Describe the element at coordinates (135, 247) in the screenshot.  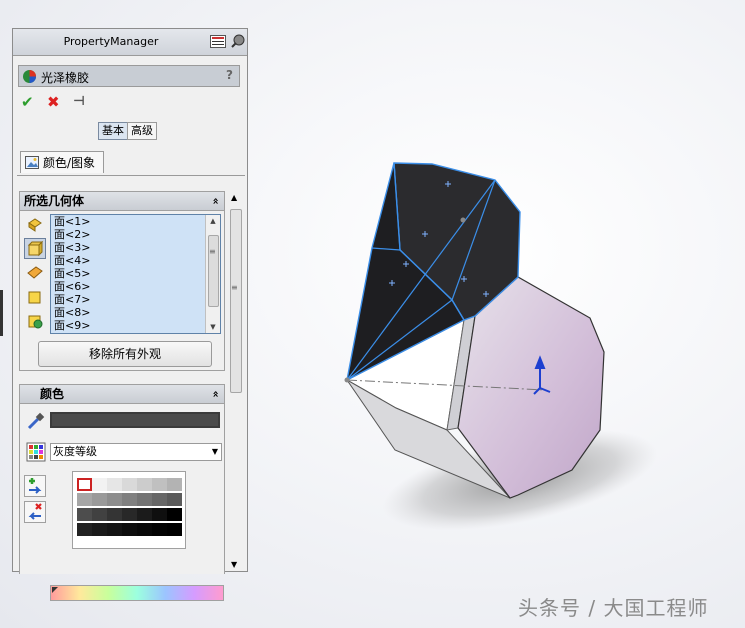
I see `face-list-item: 面<3>` at that location.